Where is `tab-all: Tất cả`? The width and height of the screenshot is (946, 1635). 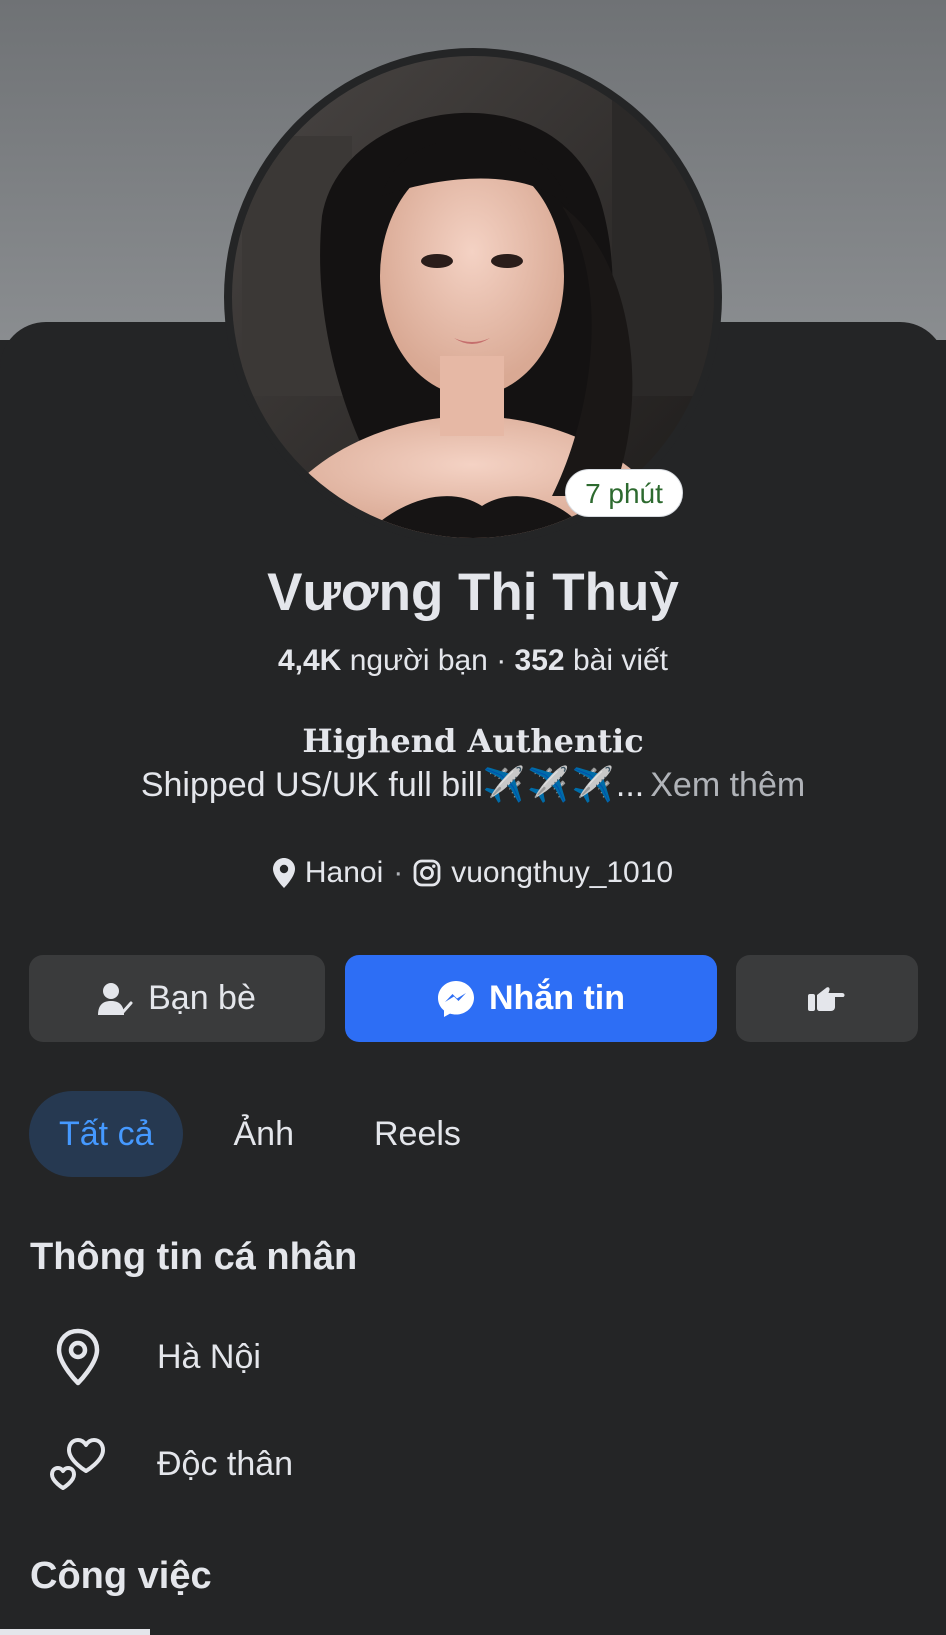 tab-all: Tất cả is located at coordinates (106, 1134).